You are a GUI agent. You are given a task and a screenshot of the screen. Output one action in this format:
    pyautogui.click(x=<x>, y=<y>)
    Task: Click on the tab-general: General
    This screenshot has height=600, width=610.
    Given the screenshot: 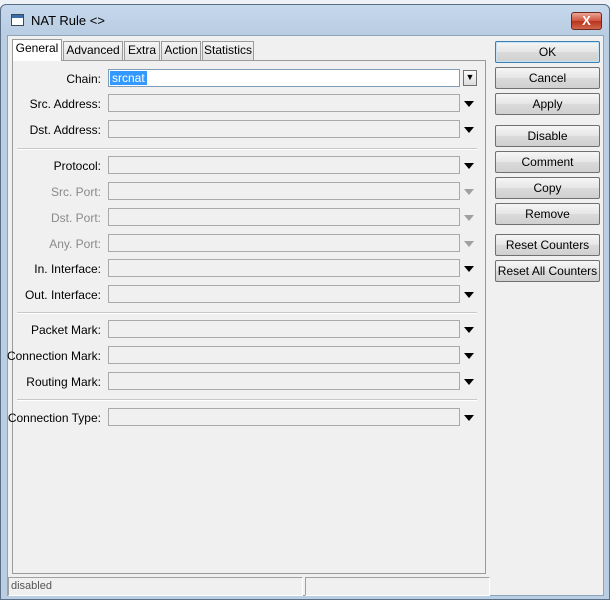 What is the action you would take?
    pyautogui.click(x=37, y=50)
    